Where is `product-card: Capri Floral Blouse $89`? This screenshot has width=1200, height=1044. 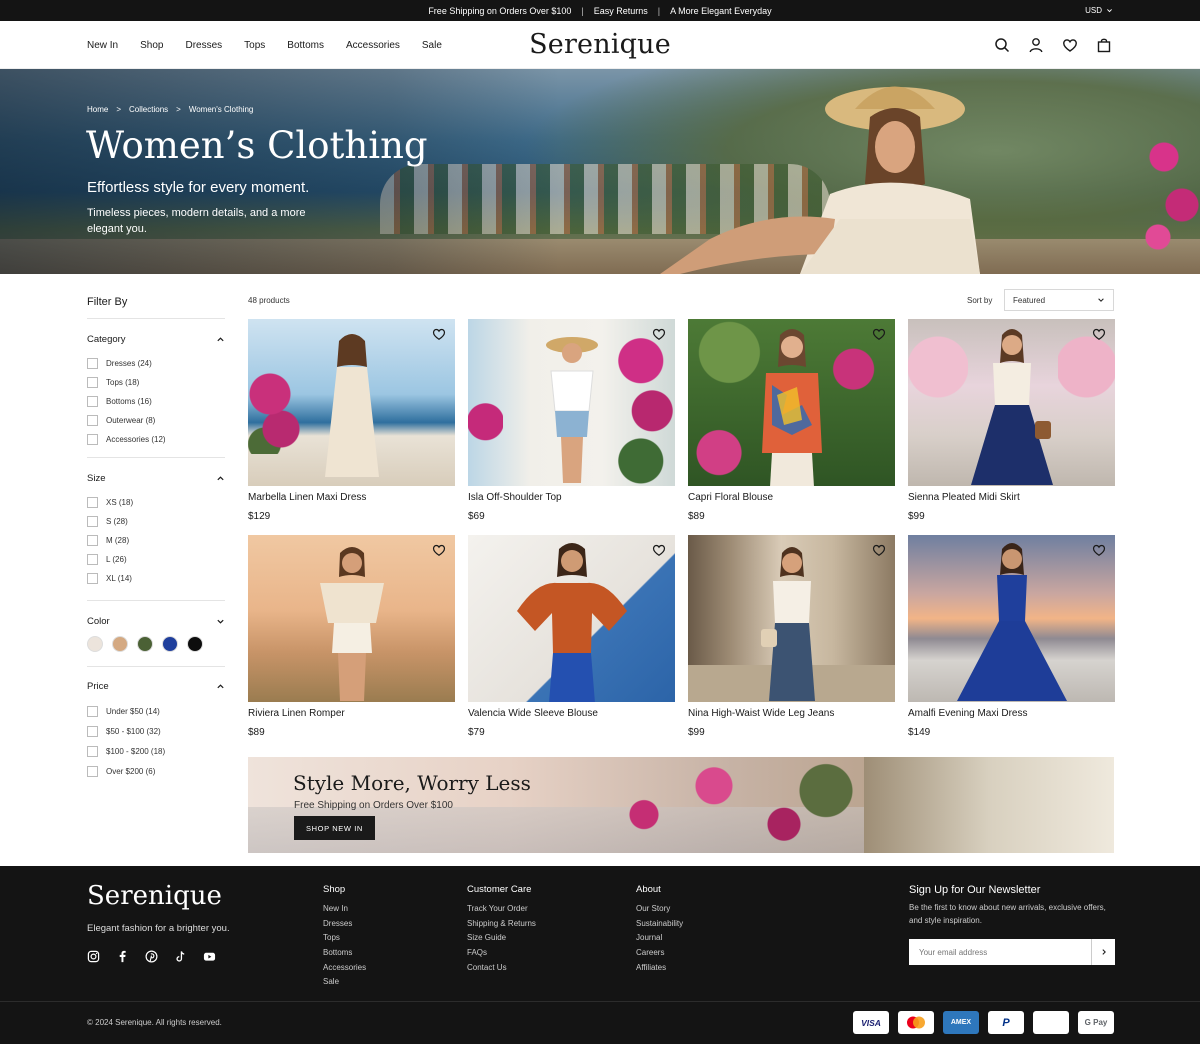 product-card: Capri Floral Blouse $89 is located at coordinates (791, 420).